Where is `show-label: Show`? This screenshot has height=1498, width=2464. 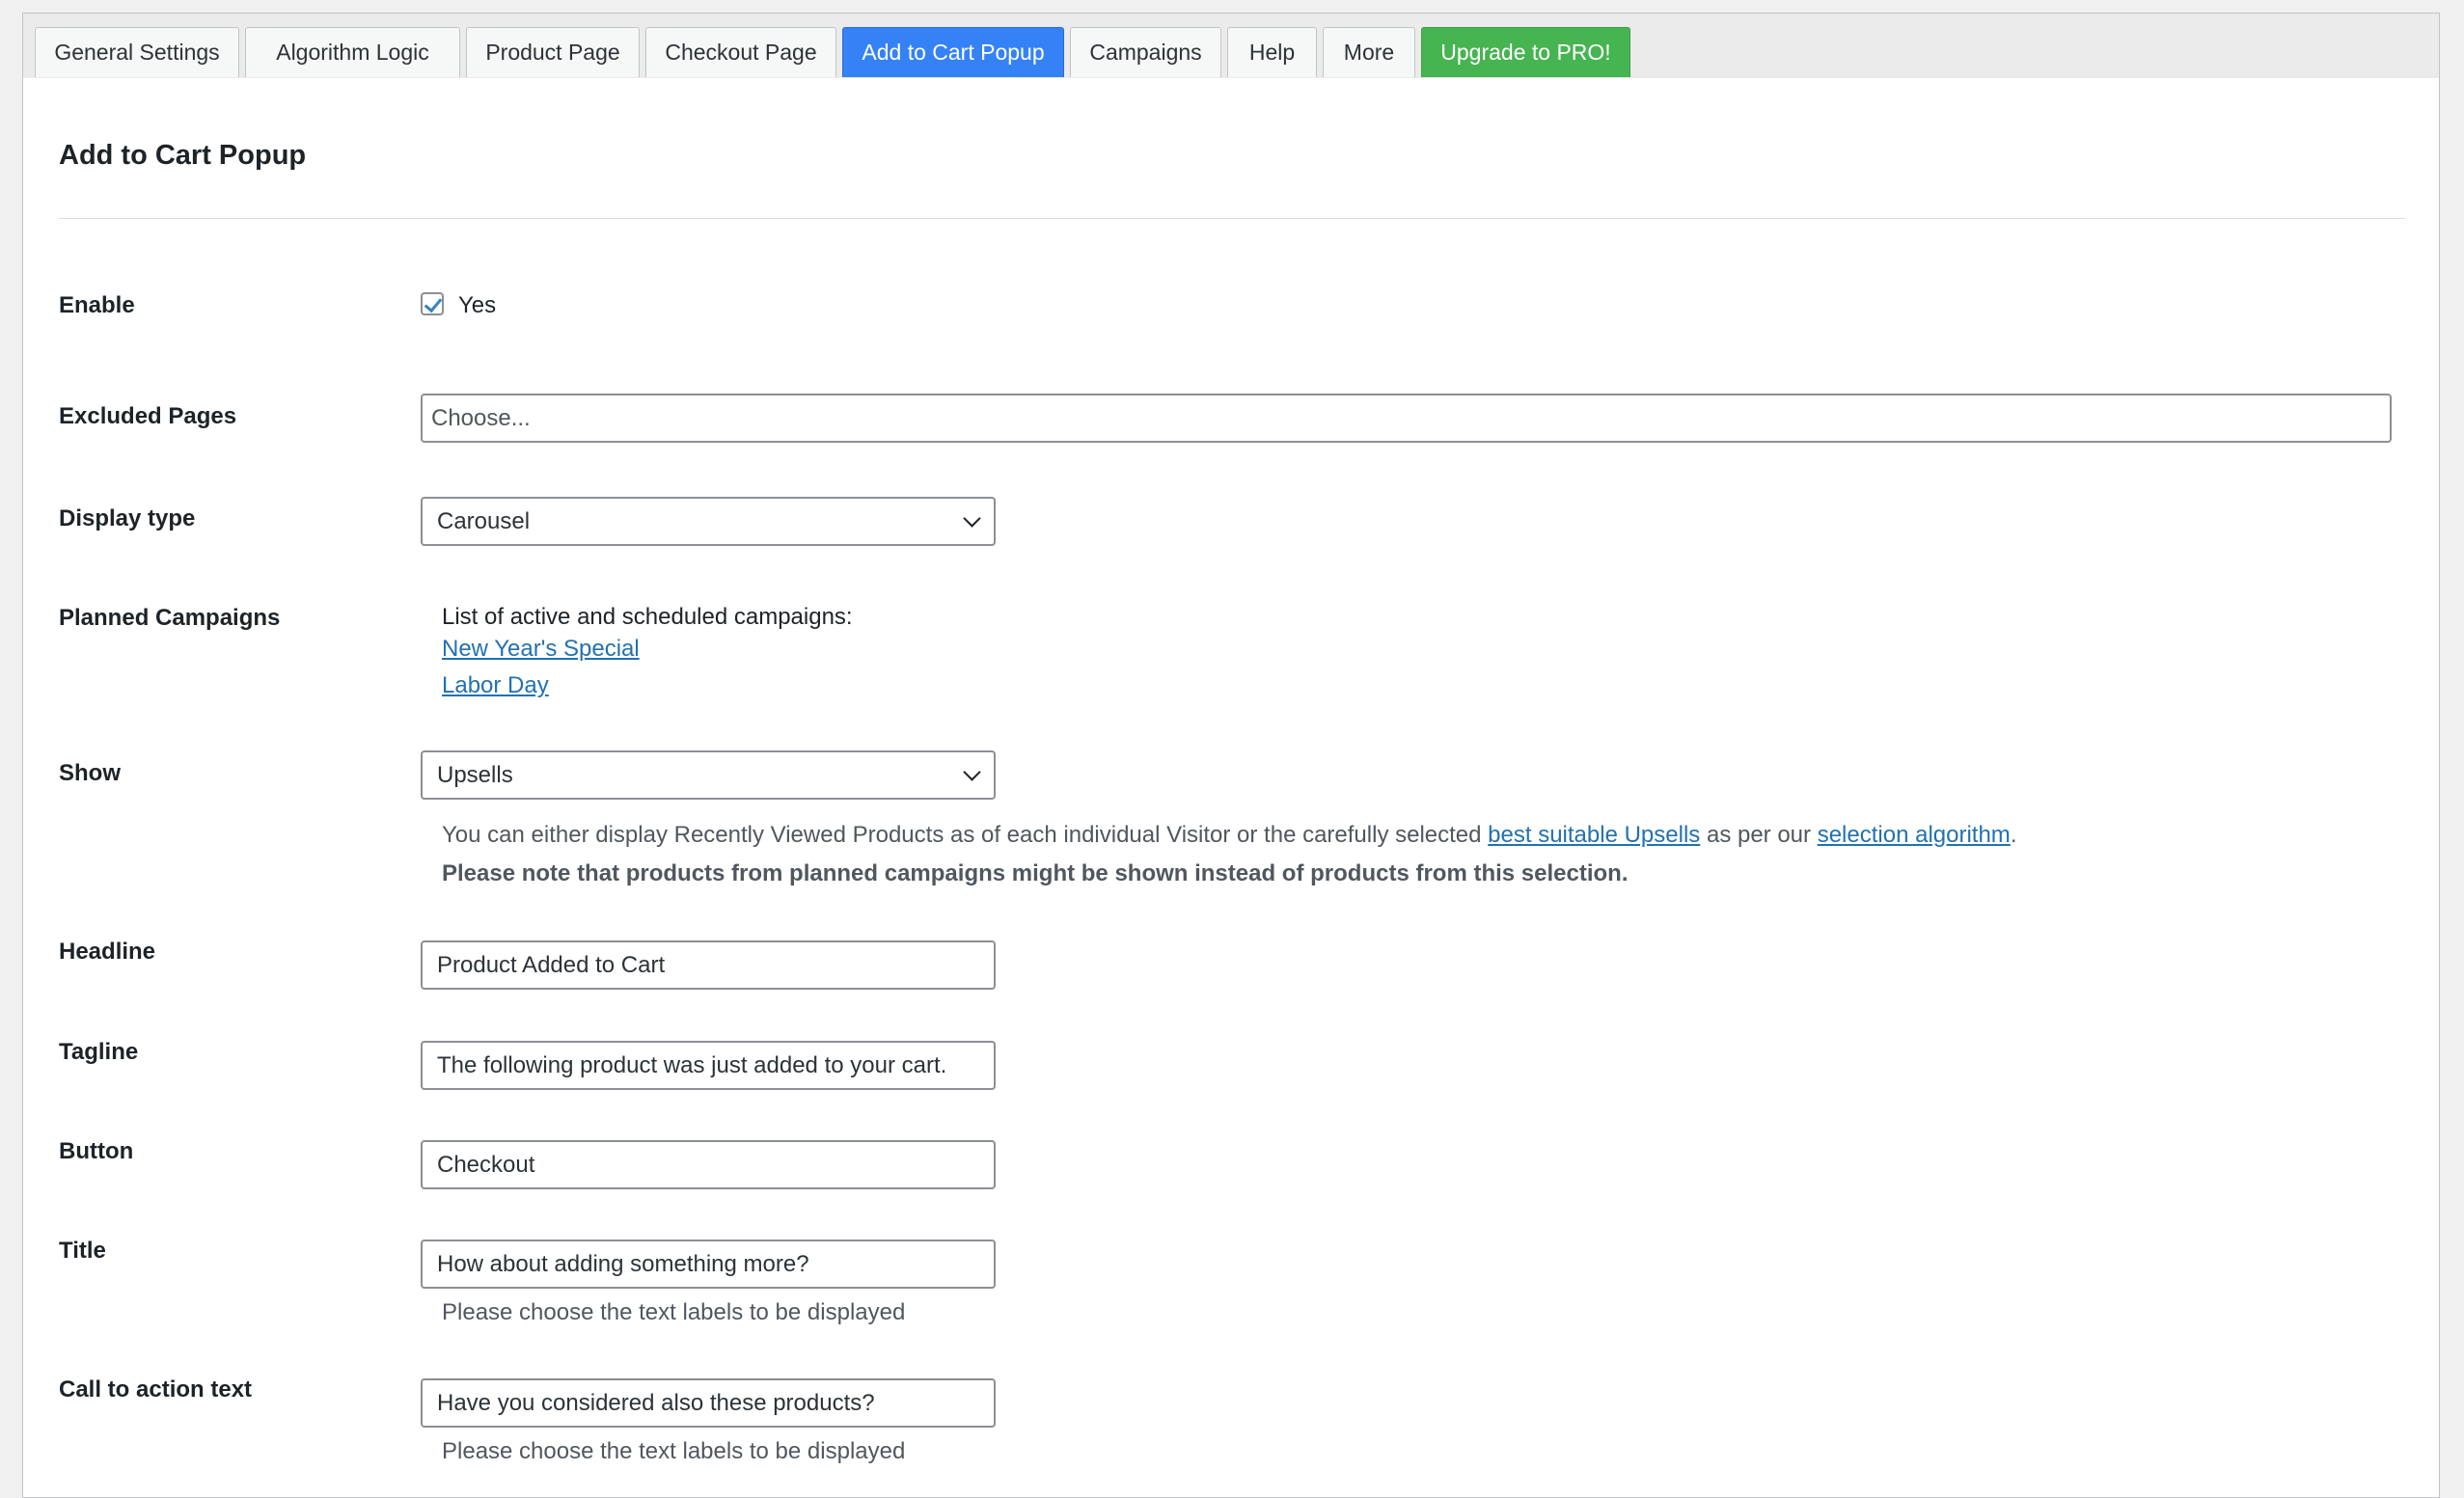 show-label: Show is located at coordinates (90, 773).